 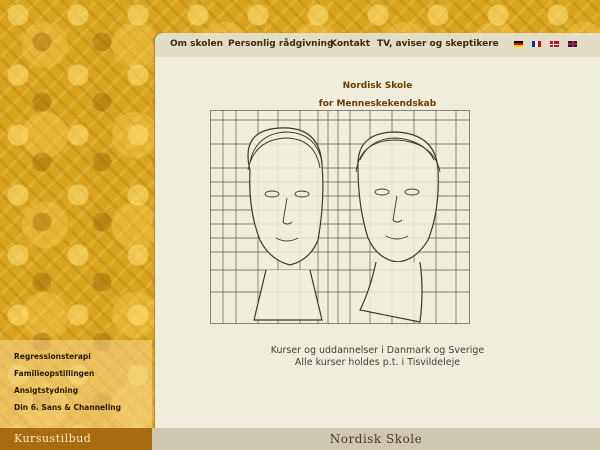 I want to click on caption-line-2: Alle kurser holdes p.t. i Tisvildeleje, so click(x=377, y=362).